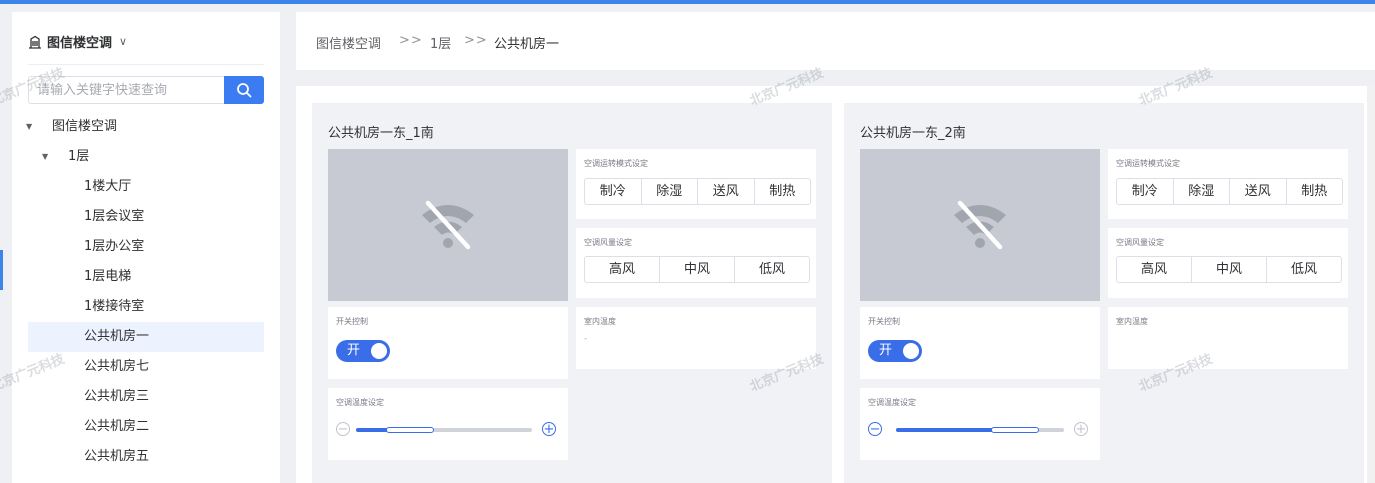  What do you see at coordinates (244, 90) in the screenshot?
I see `search-button` at bounding box center [244, 90].